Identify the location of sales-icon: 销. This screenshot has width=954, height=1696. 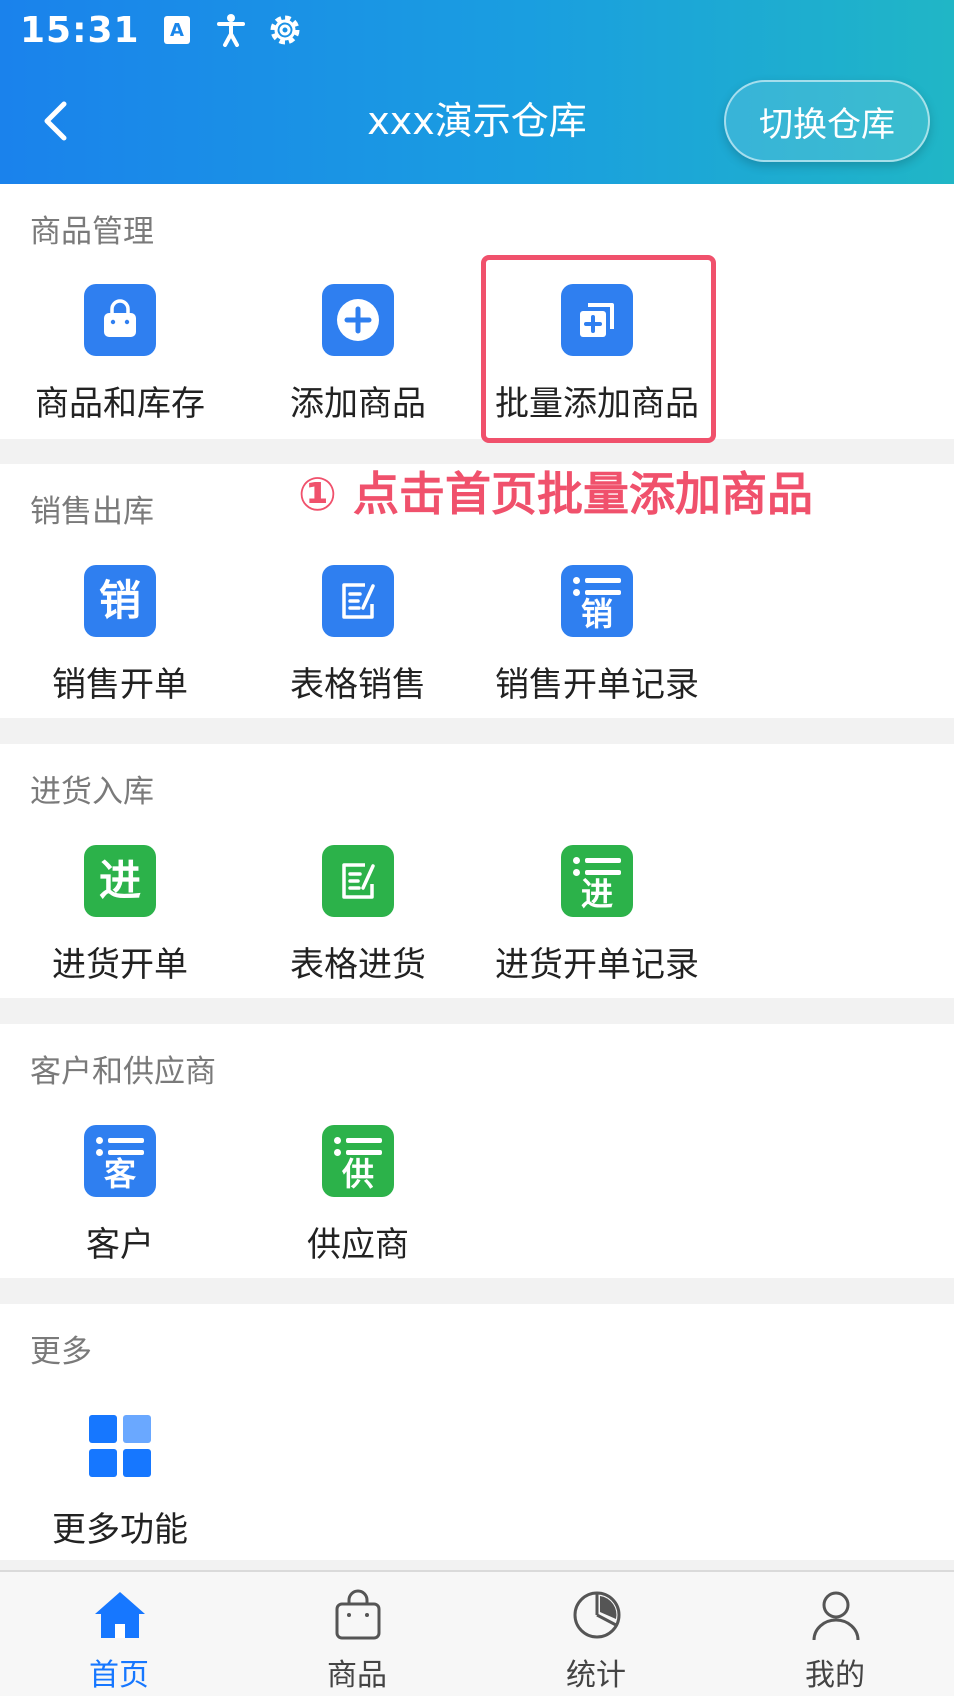
(120, 601).